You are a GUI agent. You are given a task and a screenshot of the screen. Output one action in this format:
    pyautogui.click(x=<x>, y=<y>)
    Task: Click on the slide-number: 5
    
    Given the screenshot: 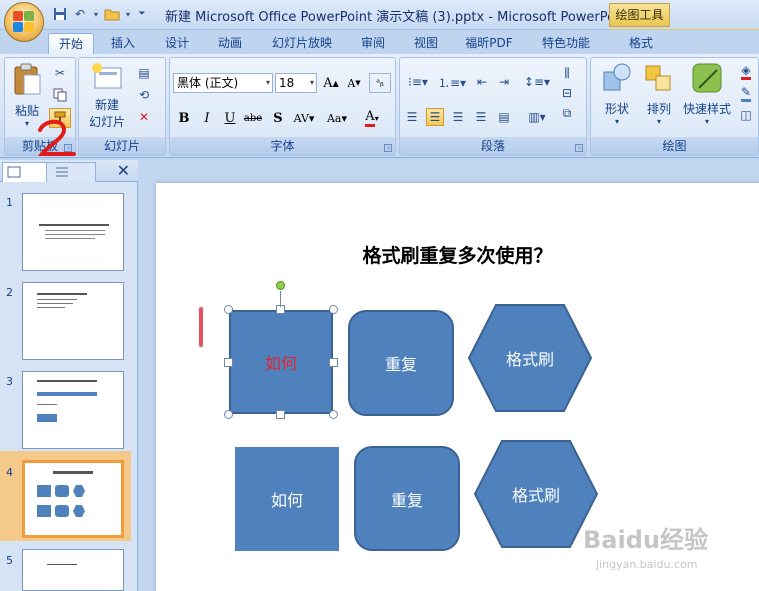 What is the action you would take?
    pyautogui.click(x=9, y=560)
    